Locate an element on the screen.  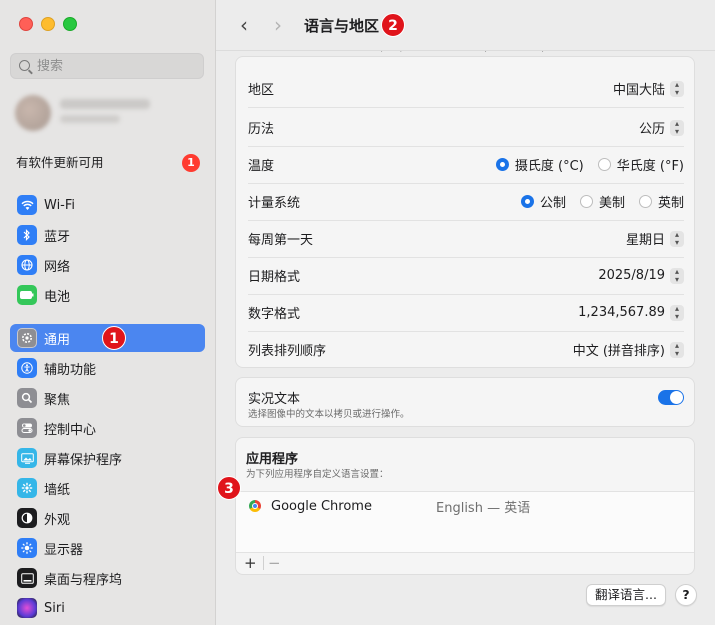
sidebar-item-desktop-dock: 桌面与程序坞 is located at coordinates (107, 578).